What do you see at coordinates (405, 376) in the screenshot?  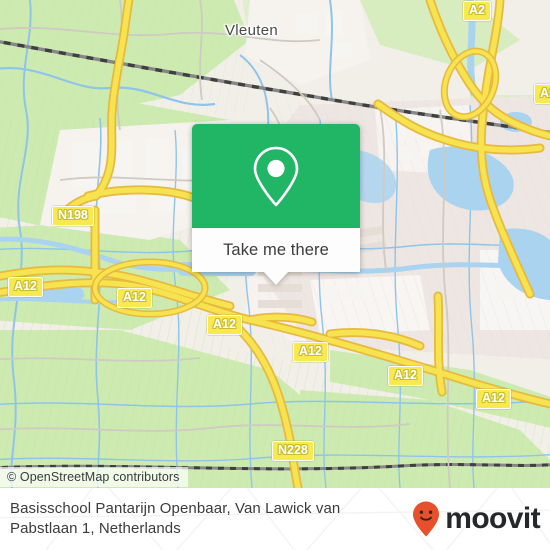 I see `road-shield-a12-5: A12` at bounding box center [405, 376].